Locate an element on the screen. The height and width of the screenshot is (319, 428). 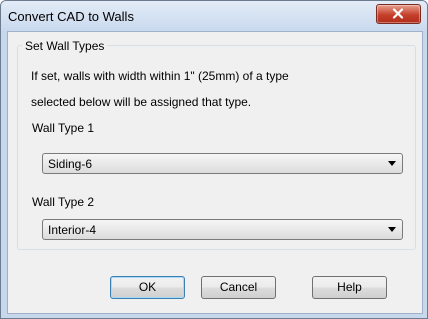
close-button is located at coordinates (398, 14).